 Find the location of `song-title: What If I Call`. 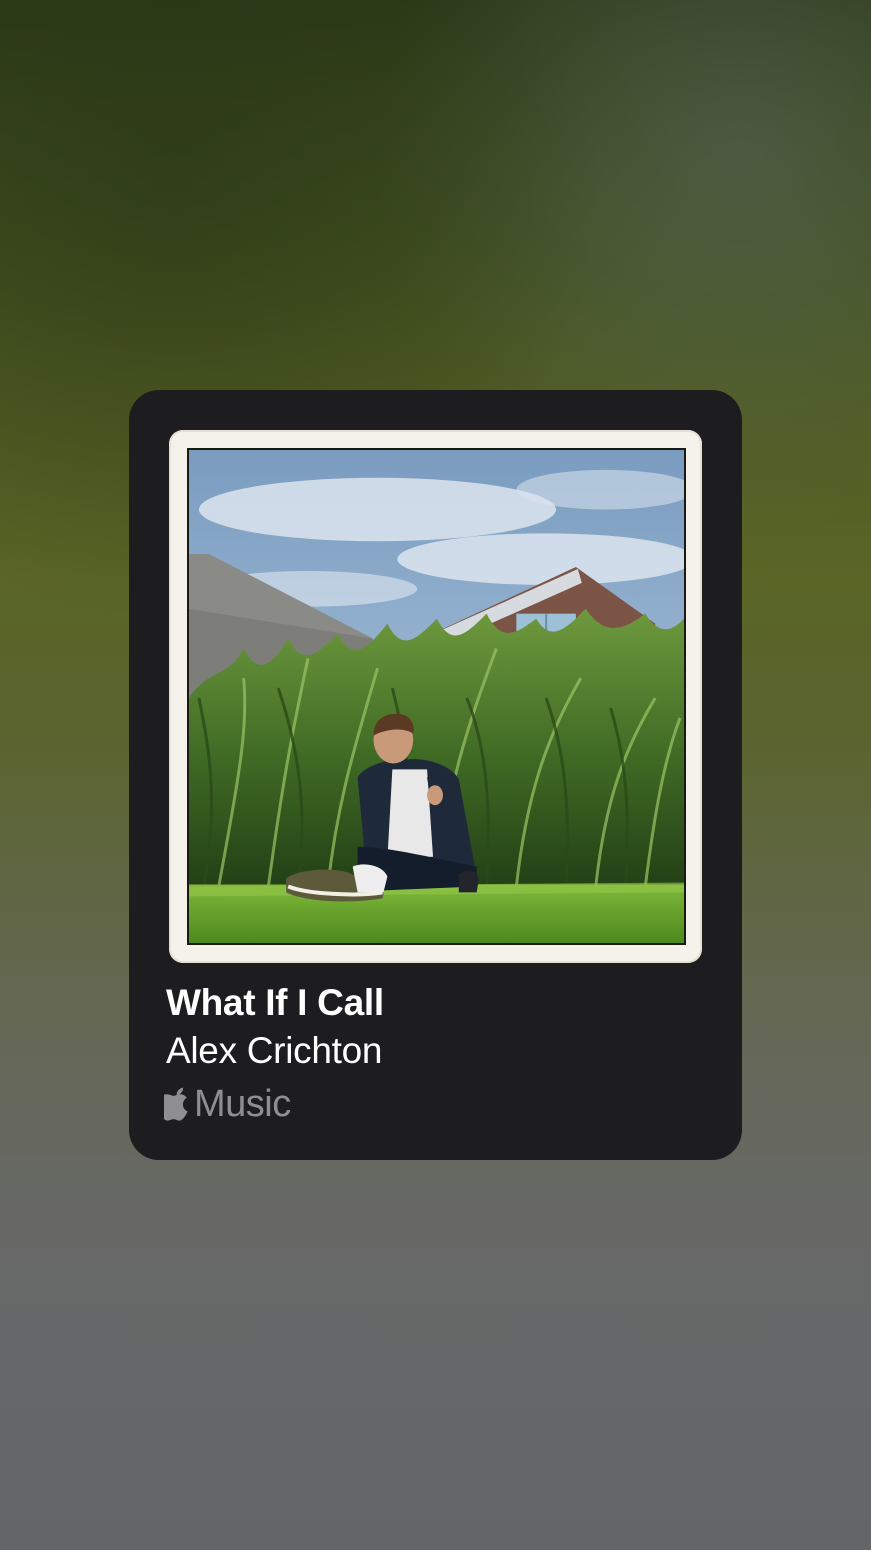

song-title: What If I Call is located at coordinates (275, 1002).